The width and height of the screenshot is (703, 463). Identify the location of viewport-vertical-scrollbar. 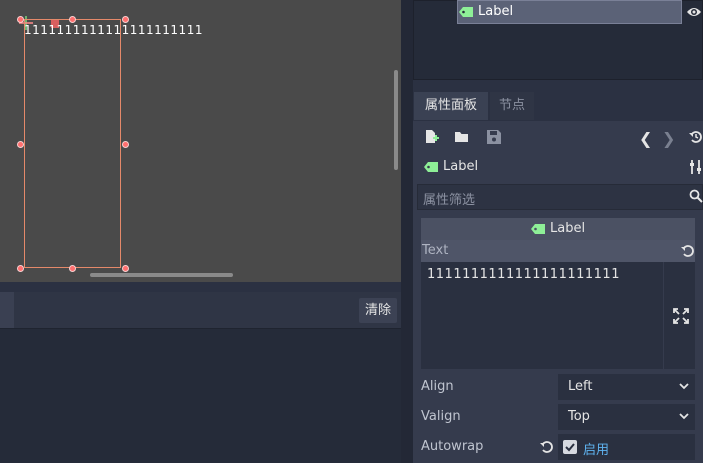
(396, 120).